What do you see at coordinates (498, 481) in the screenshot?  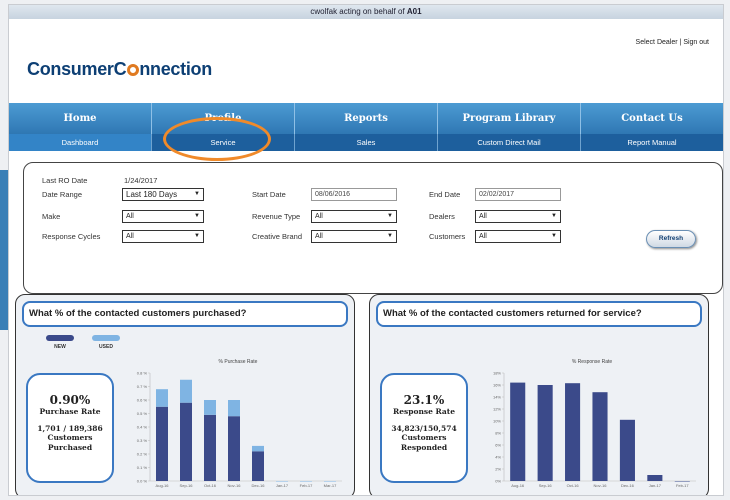 I see `y-tick-label: 0%` at bounding box center [498, 481].